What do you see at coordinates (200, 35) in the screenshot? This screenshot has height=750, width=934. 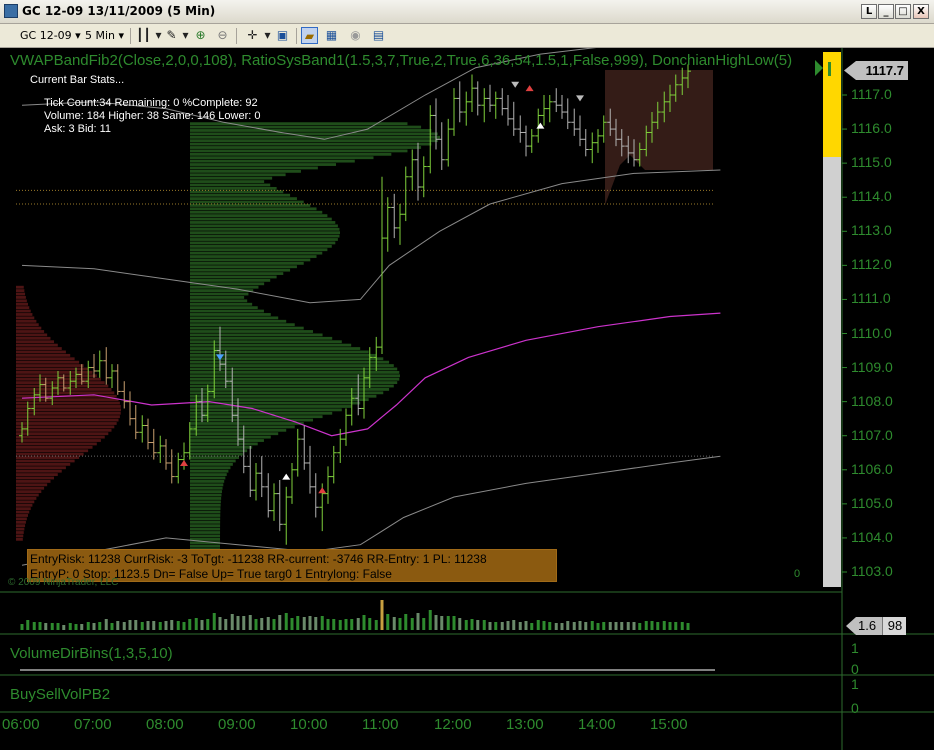 I see `zoom-in-icon: ⊕` at bounding box center [200, 35].